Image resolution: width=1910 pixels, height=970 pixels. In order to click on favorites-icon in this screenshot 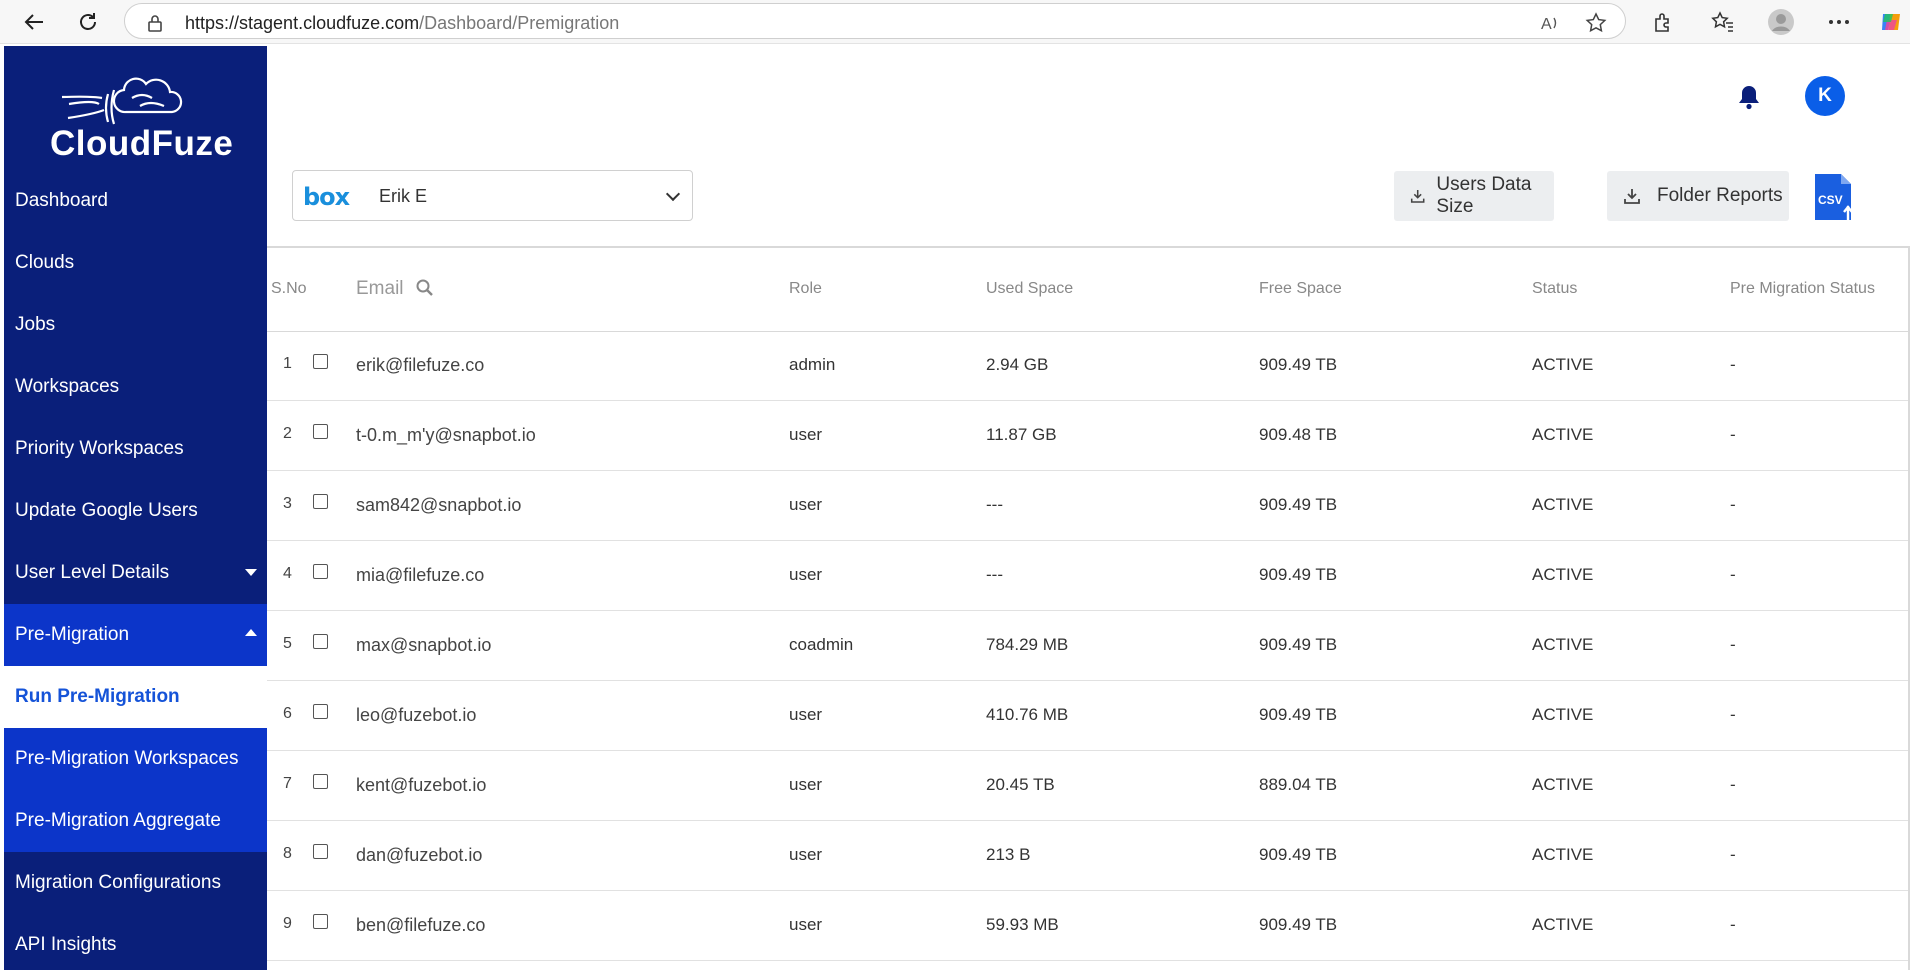, I will do `click(1723, 22)`.